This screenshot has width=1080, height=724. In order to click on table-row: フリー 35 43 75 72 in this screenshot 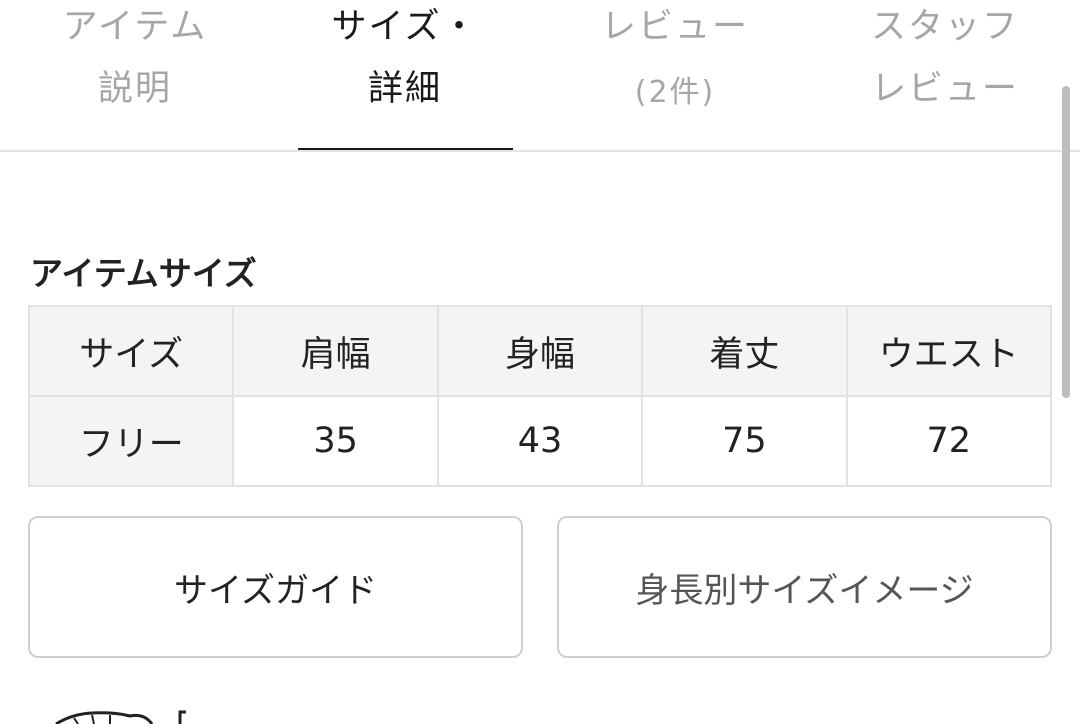, I will do `click(540, 441)`.